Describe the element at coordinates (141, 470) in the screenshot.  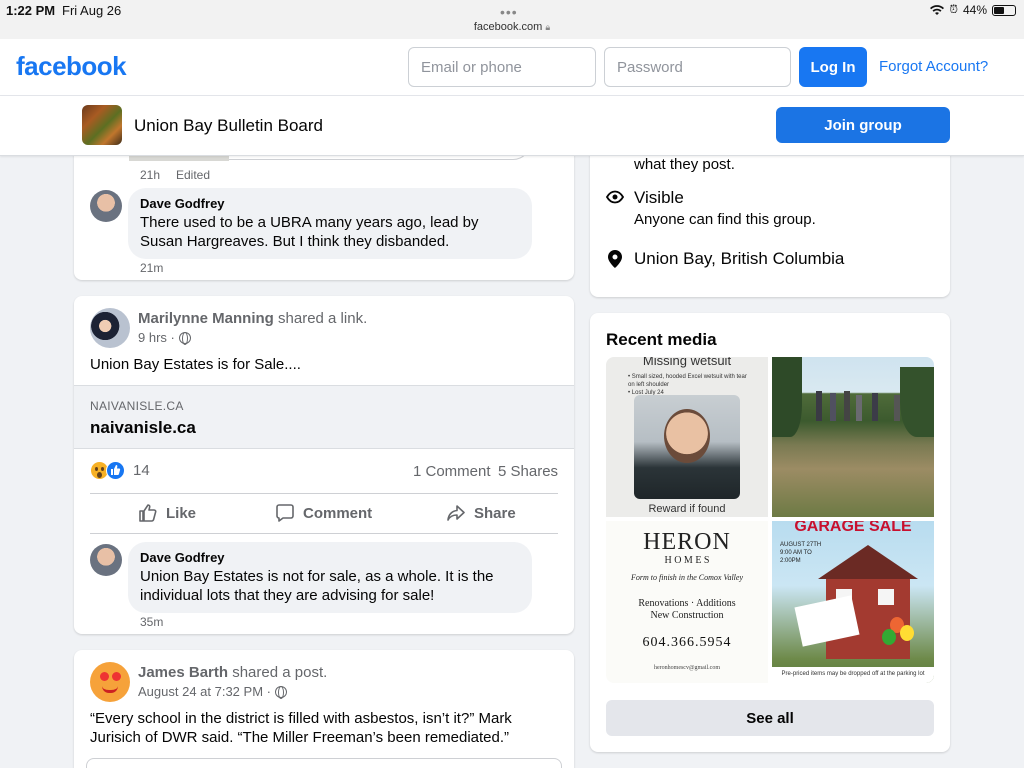
I see `reaction-count: 14` at that location.